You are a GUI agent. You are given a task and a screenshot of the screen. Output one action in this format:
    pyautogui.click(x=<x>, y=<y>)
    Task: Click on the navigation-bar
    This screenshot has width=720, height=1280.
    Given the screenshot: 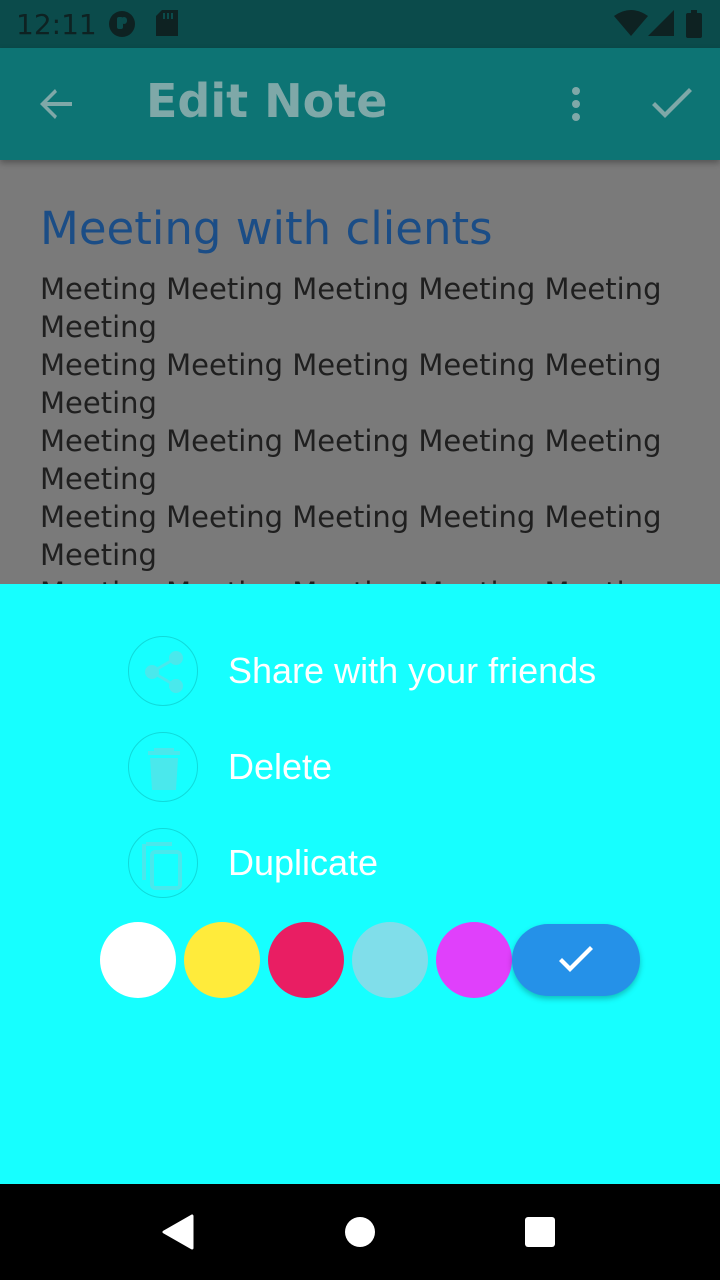 What is the action you would take?
    pyautogui.click(x=360, y=1232)
    